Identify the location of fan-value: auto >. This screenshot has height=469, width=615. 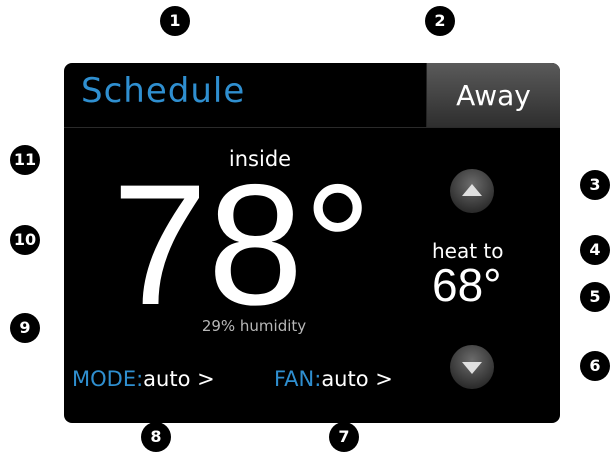
(357, 379).